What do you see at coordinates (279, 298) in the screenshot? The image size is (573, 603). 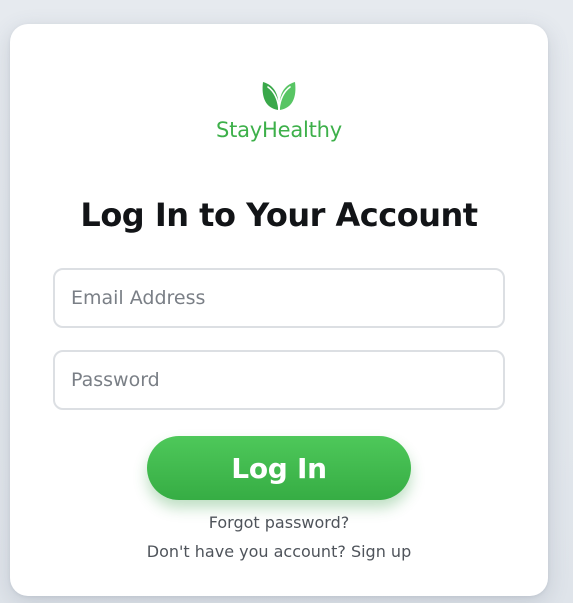 I see `email-field` at bounding box center [279, 298].